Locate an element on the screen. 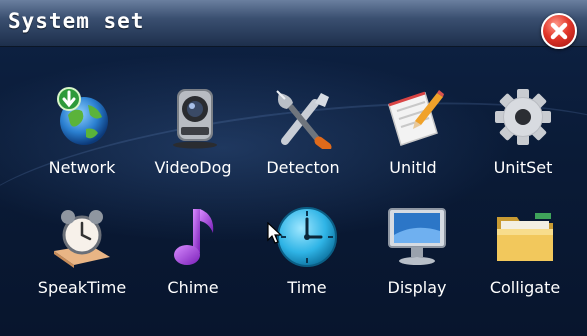 The width and height of the screenshot is (587, 336). detecton-label: Detecton is located at coordinates (303, 167).